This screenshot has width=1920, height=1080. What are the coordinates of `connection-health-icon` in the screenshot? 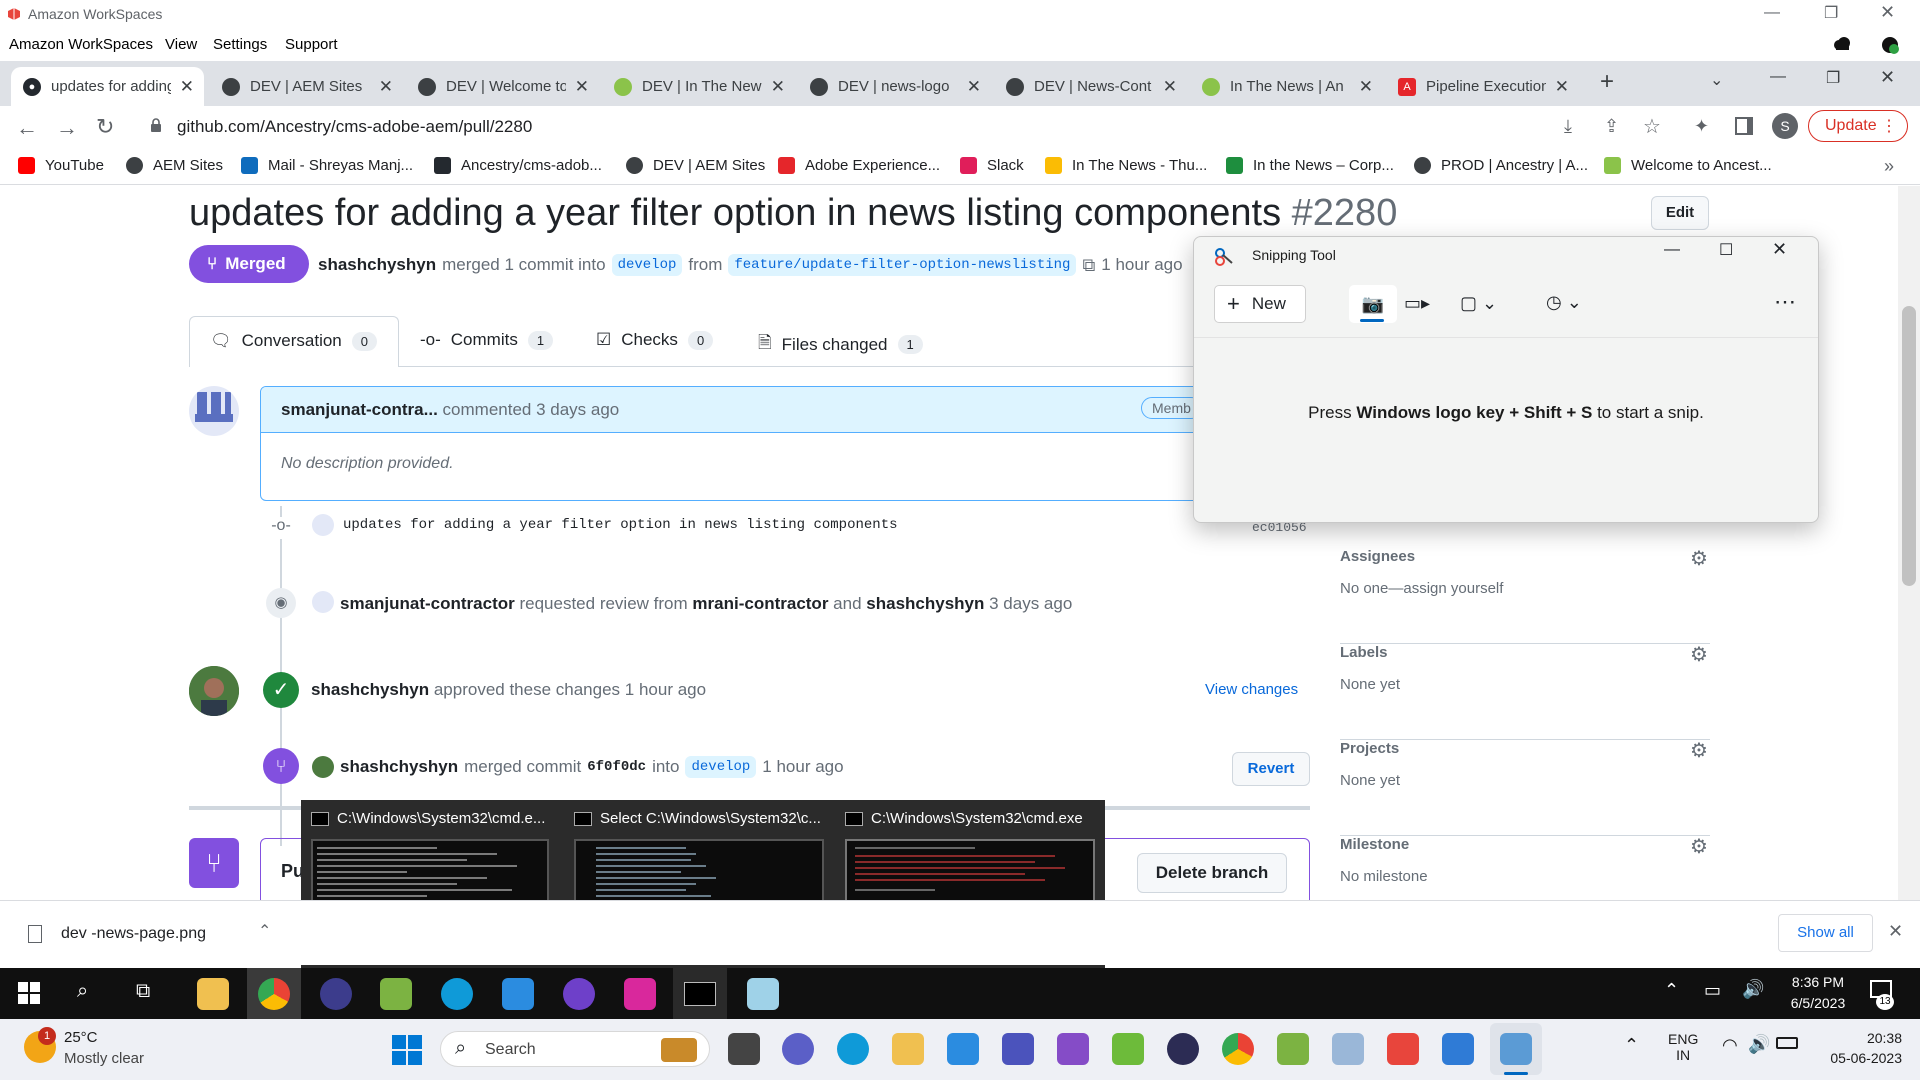 It's located at (1890, 45).